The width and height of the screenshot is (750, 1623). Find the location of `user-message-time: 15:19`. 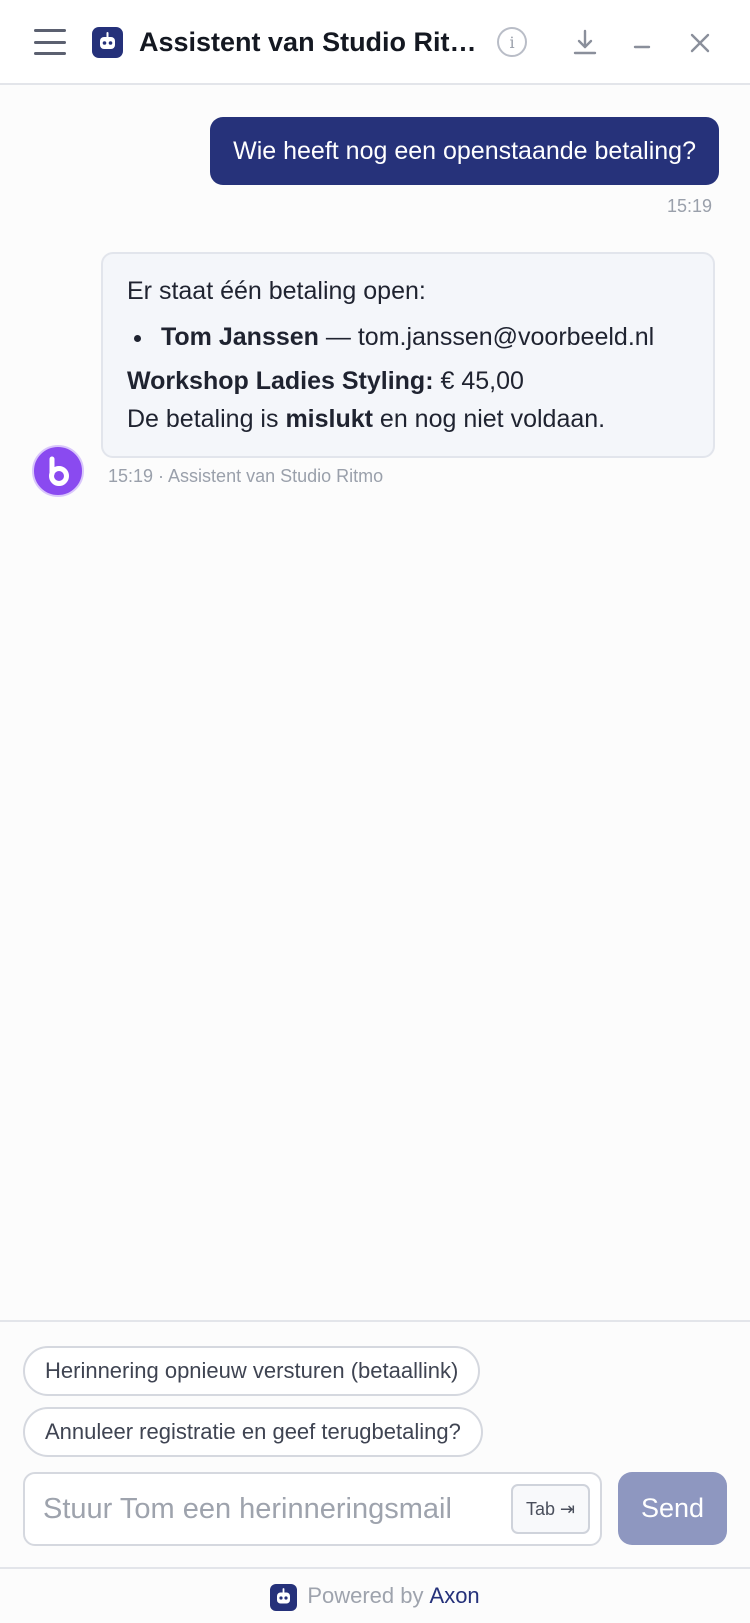

user-message-time: 15:19 is located at coordinates (689, 206).